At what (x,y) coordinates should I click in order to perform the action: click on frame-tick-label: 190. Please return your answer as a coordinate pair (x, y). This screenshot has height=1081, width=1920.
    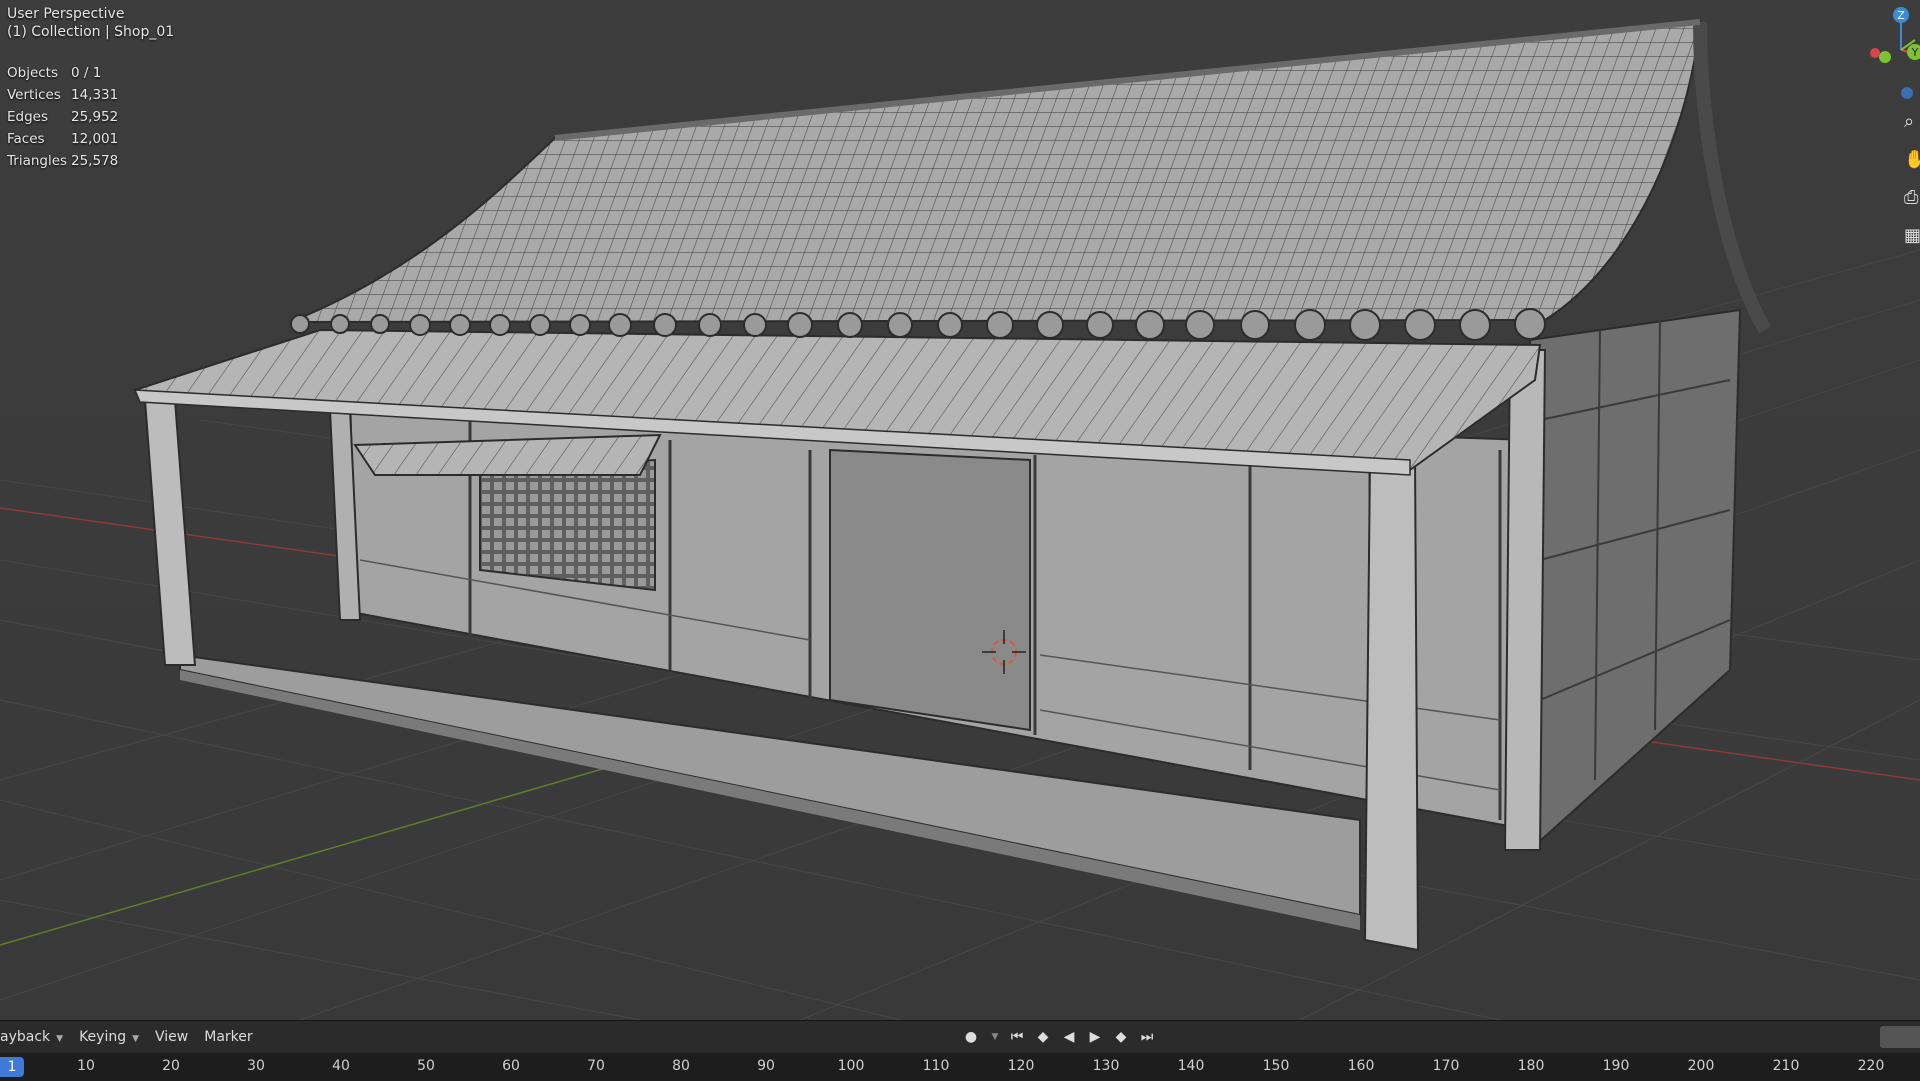
    Looking at the image, I should click on (1616, 1066).